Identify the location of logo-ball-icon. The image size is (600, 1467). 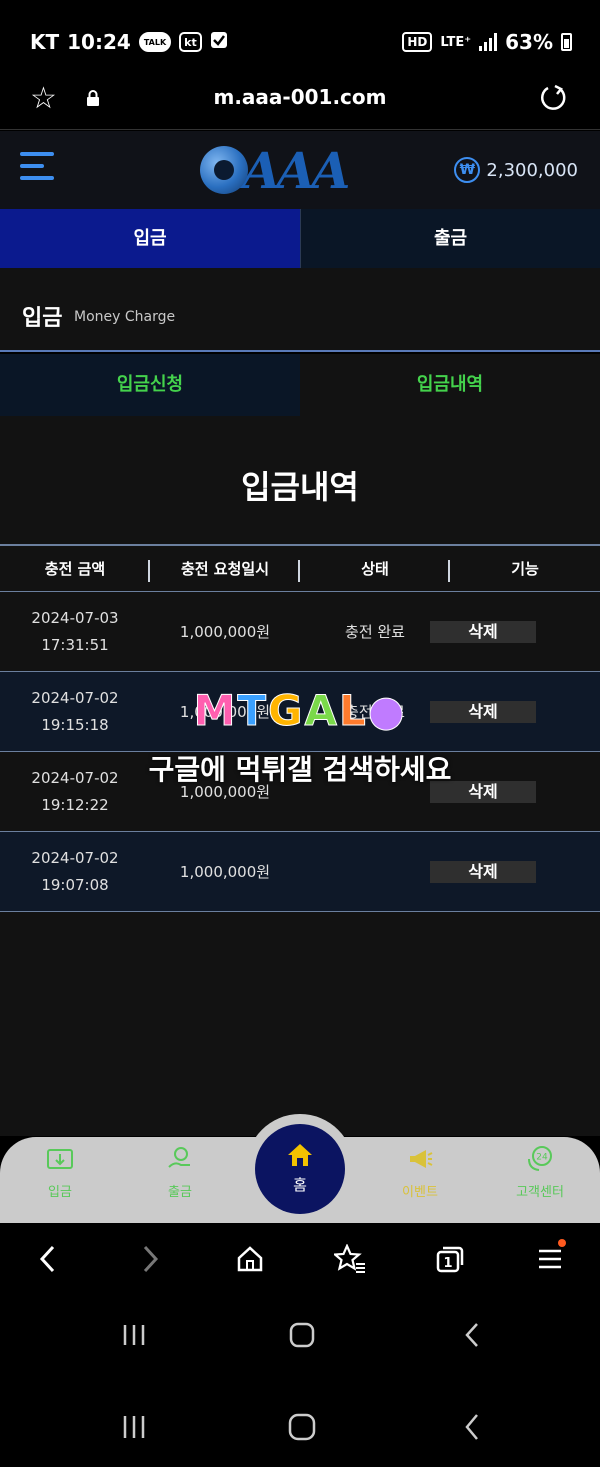
(224, 170).